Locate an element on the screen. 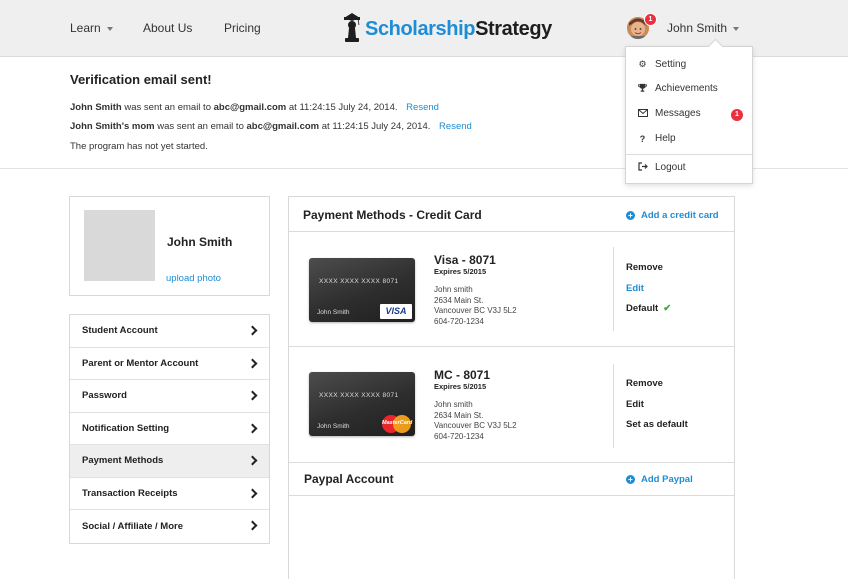  program-status-text: The program has not yet started. is located at coordinates (139, 146).